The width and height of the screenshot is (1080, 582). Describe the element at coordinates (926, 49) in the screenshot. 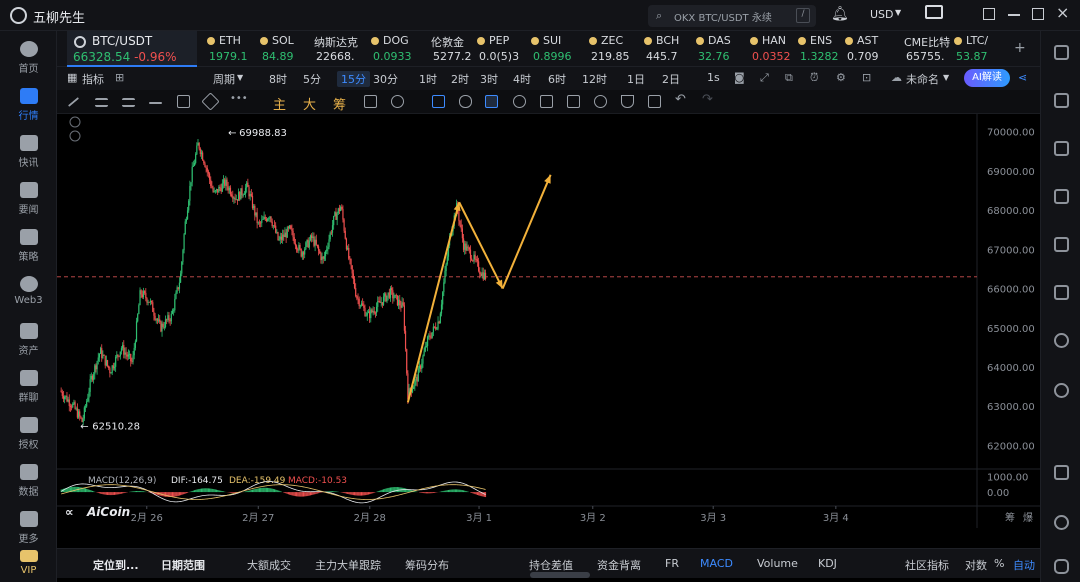

I see `ticker-item: CME比特 65755.` at that location.